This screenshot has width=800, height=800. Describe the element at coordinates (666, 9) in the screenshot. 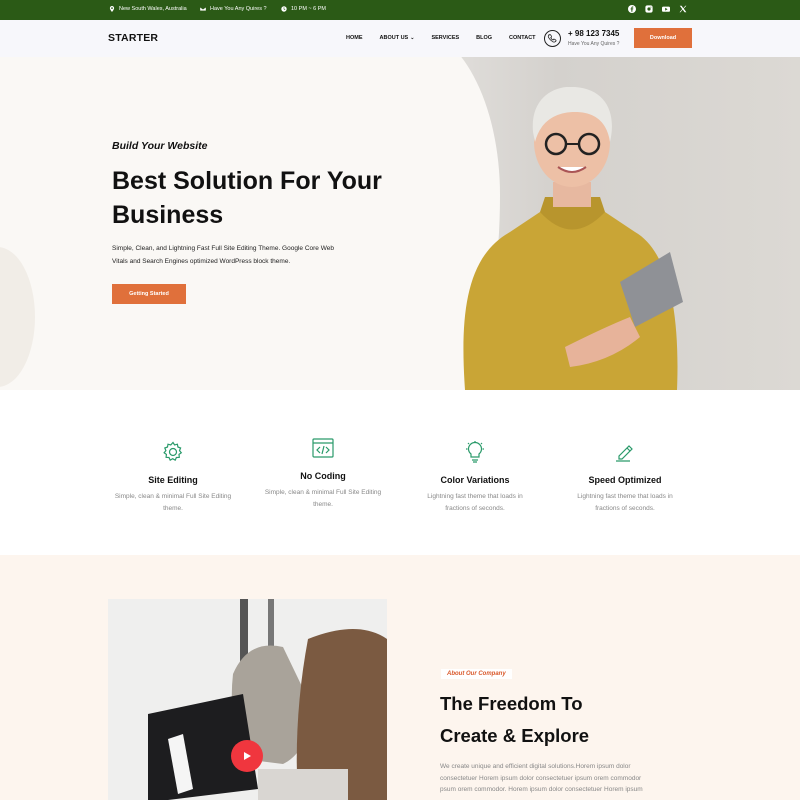

I see `youtube-icon` at that location.